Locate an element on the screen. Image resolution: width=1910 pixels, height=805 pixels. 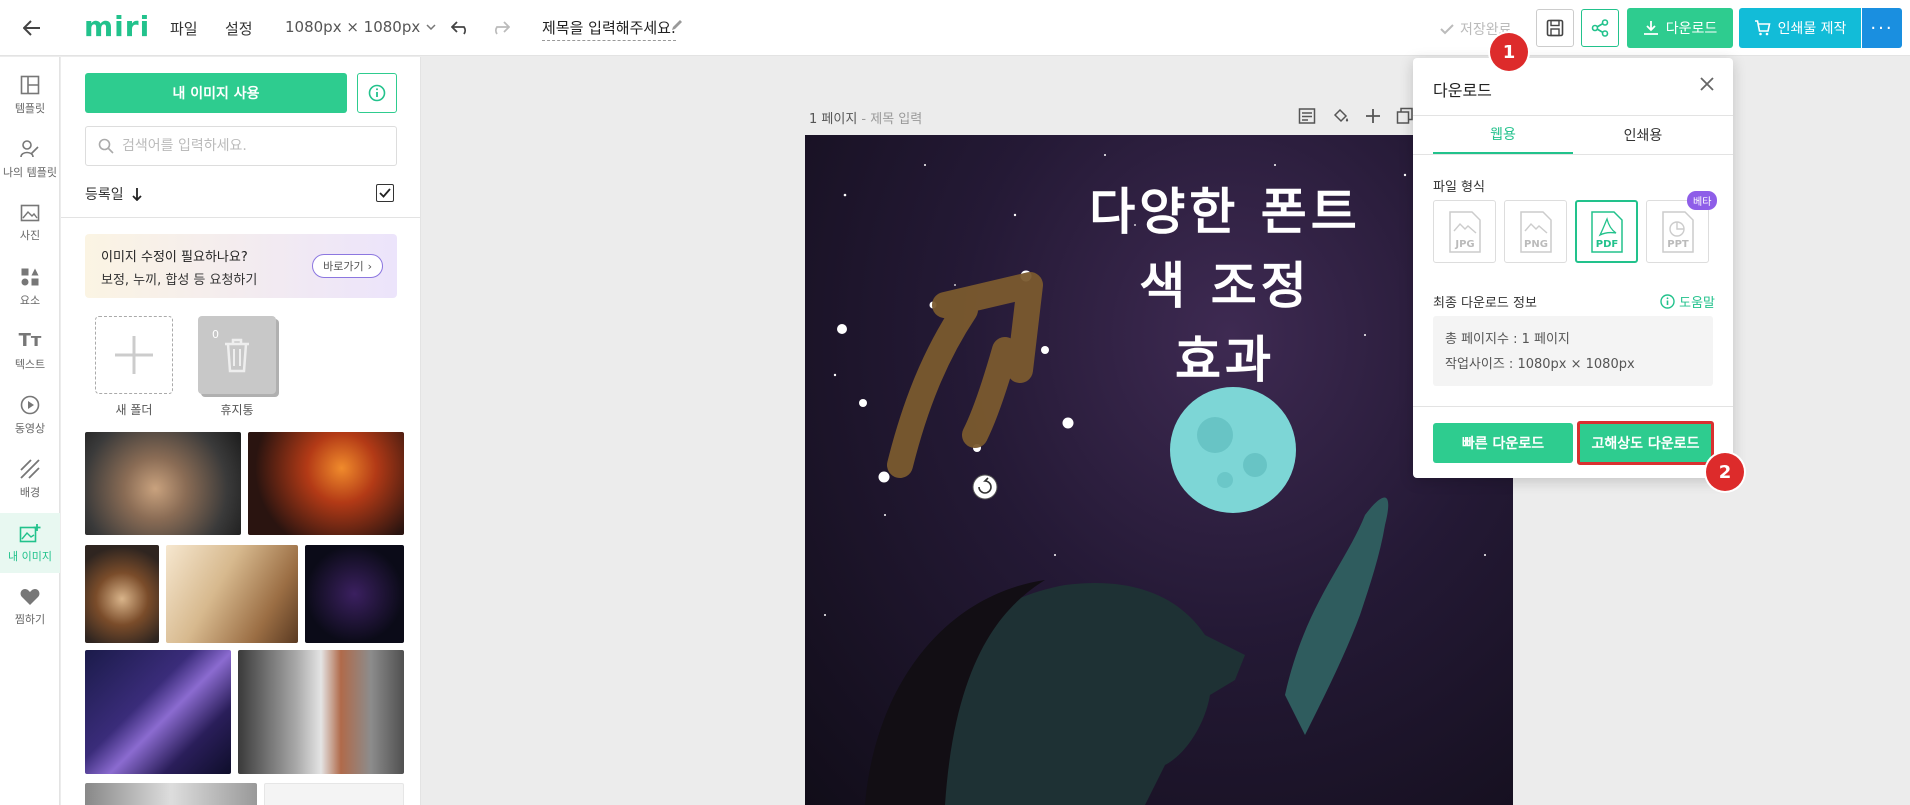
add-page-icon is located at coordinates (1373, 118).